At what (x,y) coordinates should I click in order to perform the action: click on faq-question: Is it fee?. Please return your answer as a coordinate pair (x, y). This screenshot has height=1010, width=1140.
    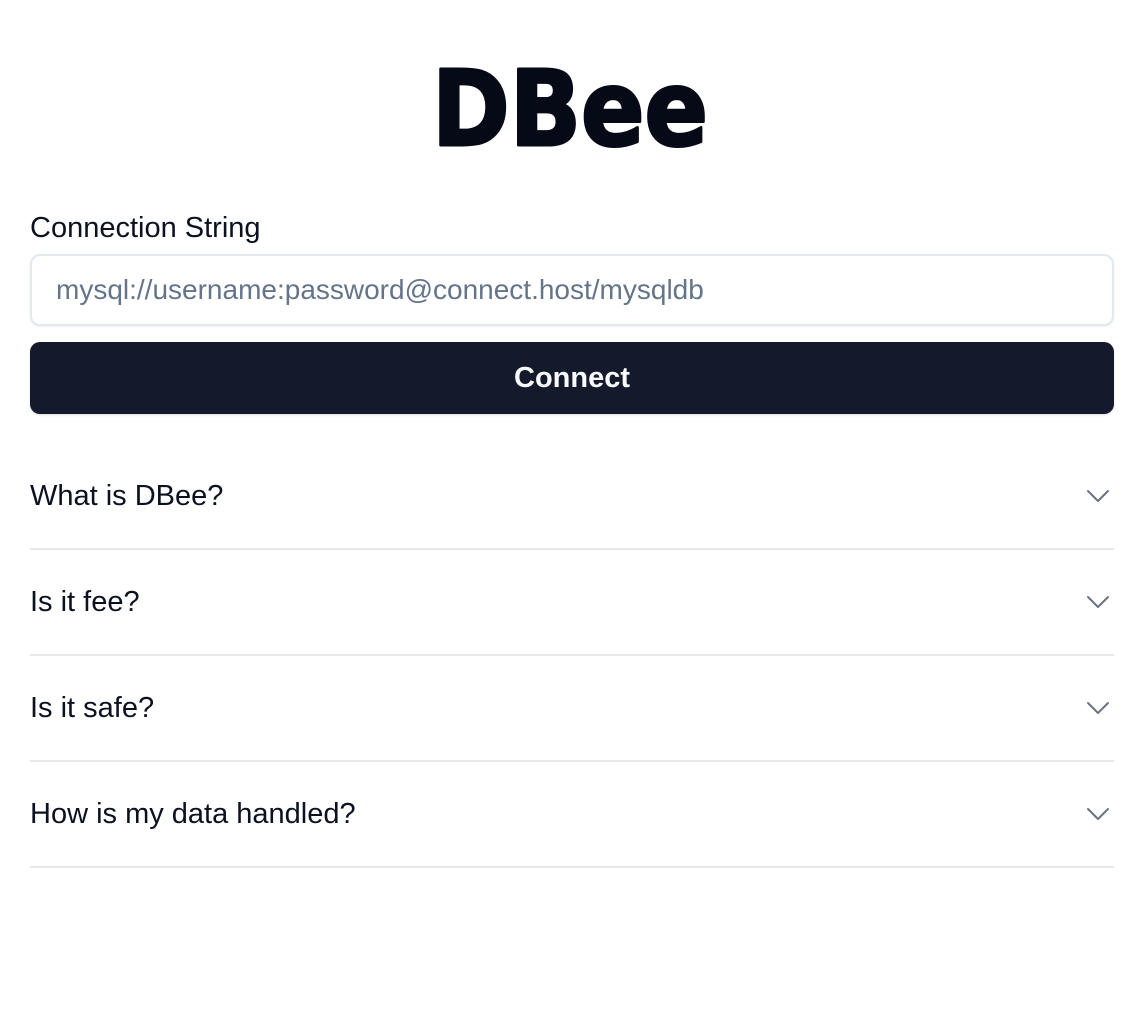
    Looking at the image, I should click on (85, 601).